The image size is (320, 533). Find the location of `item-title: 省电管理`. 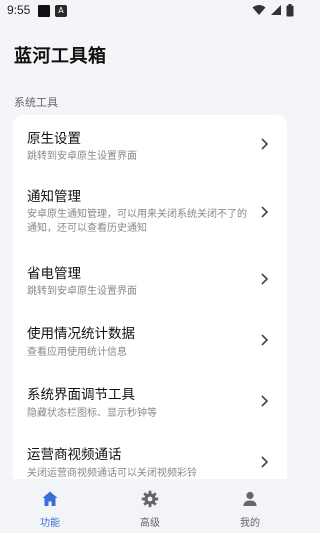

item-title: 省电管理 is located at coordinates (54, 274).